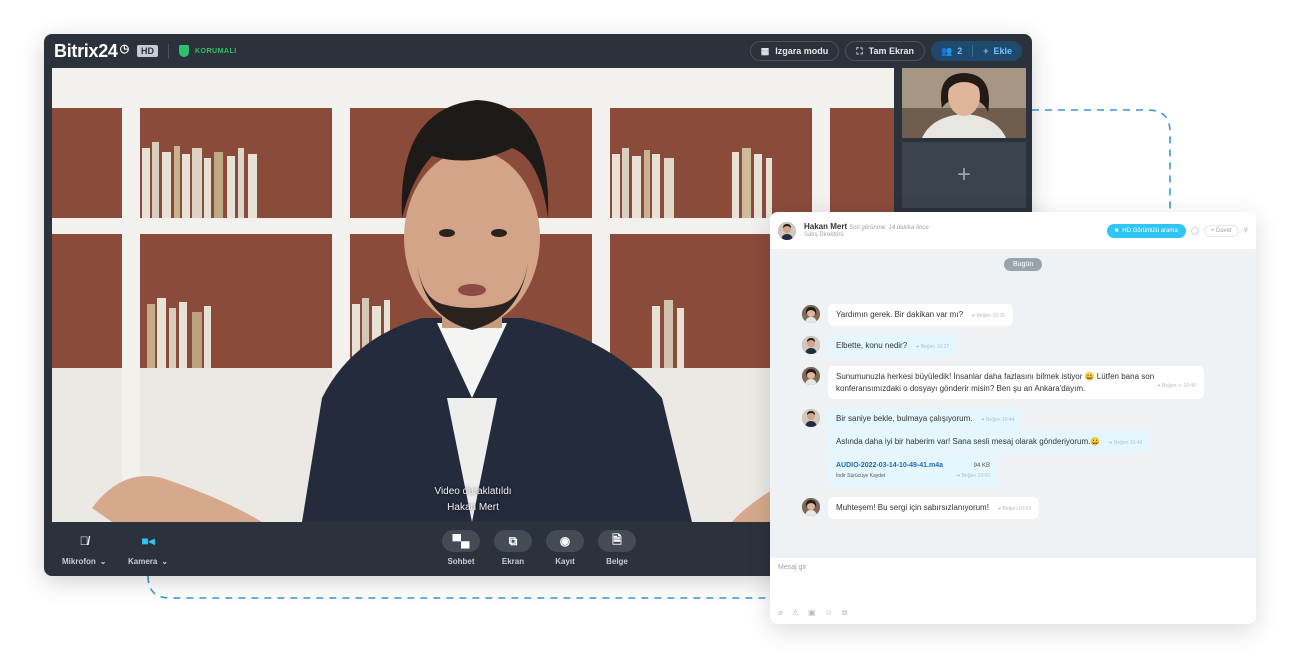 The width and height of the screenshot is (1300, 660). I want to click on camera-icon: ■◂, so click(148, 541).